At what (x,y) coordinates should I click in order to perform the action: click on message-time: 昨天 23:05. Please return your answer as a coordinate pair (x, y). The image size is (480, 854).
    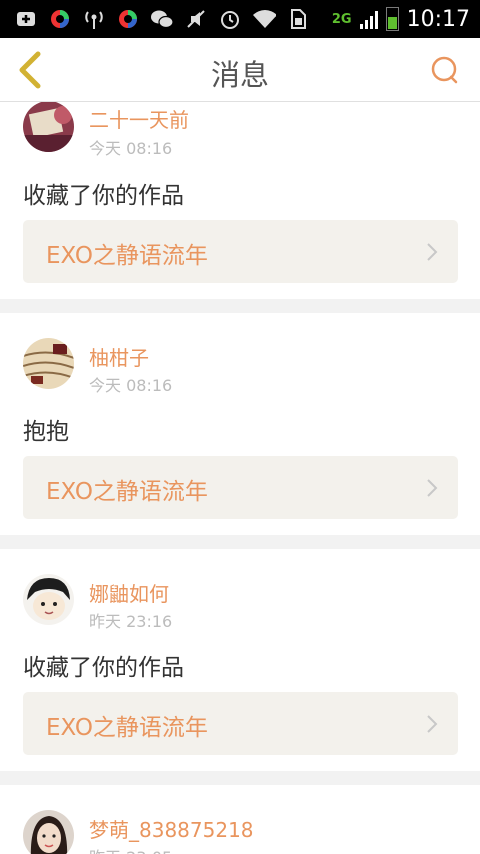
    Looking at the image, I should click on (130, 849).